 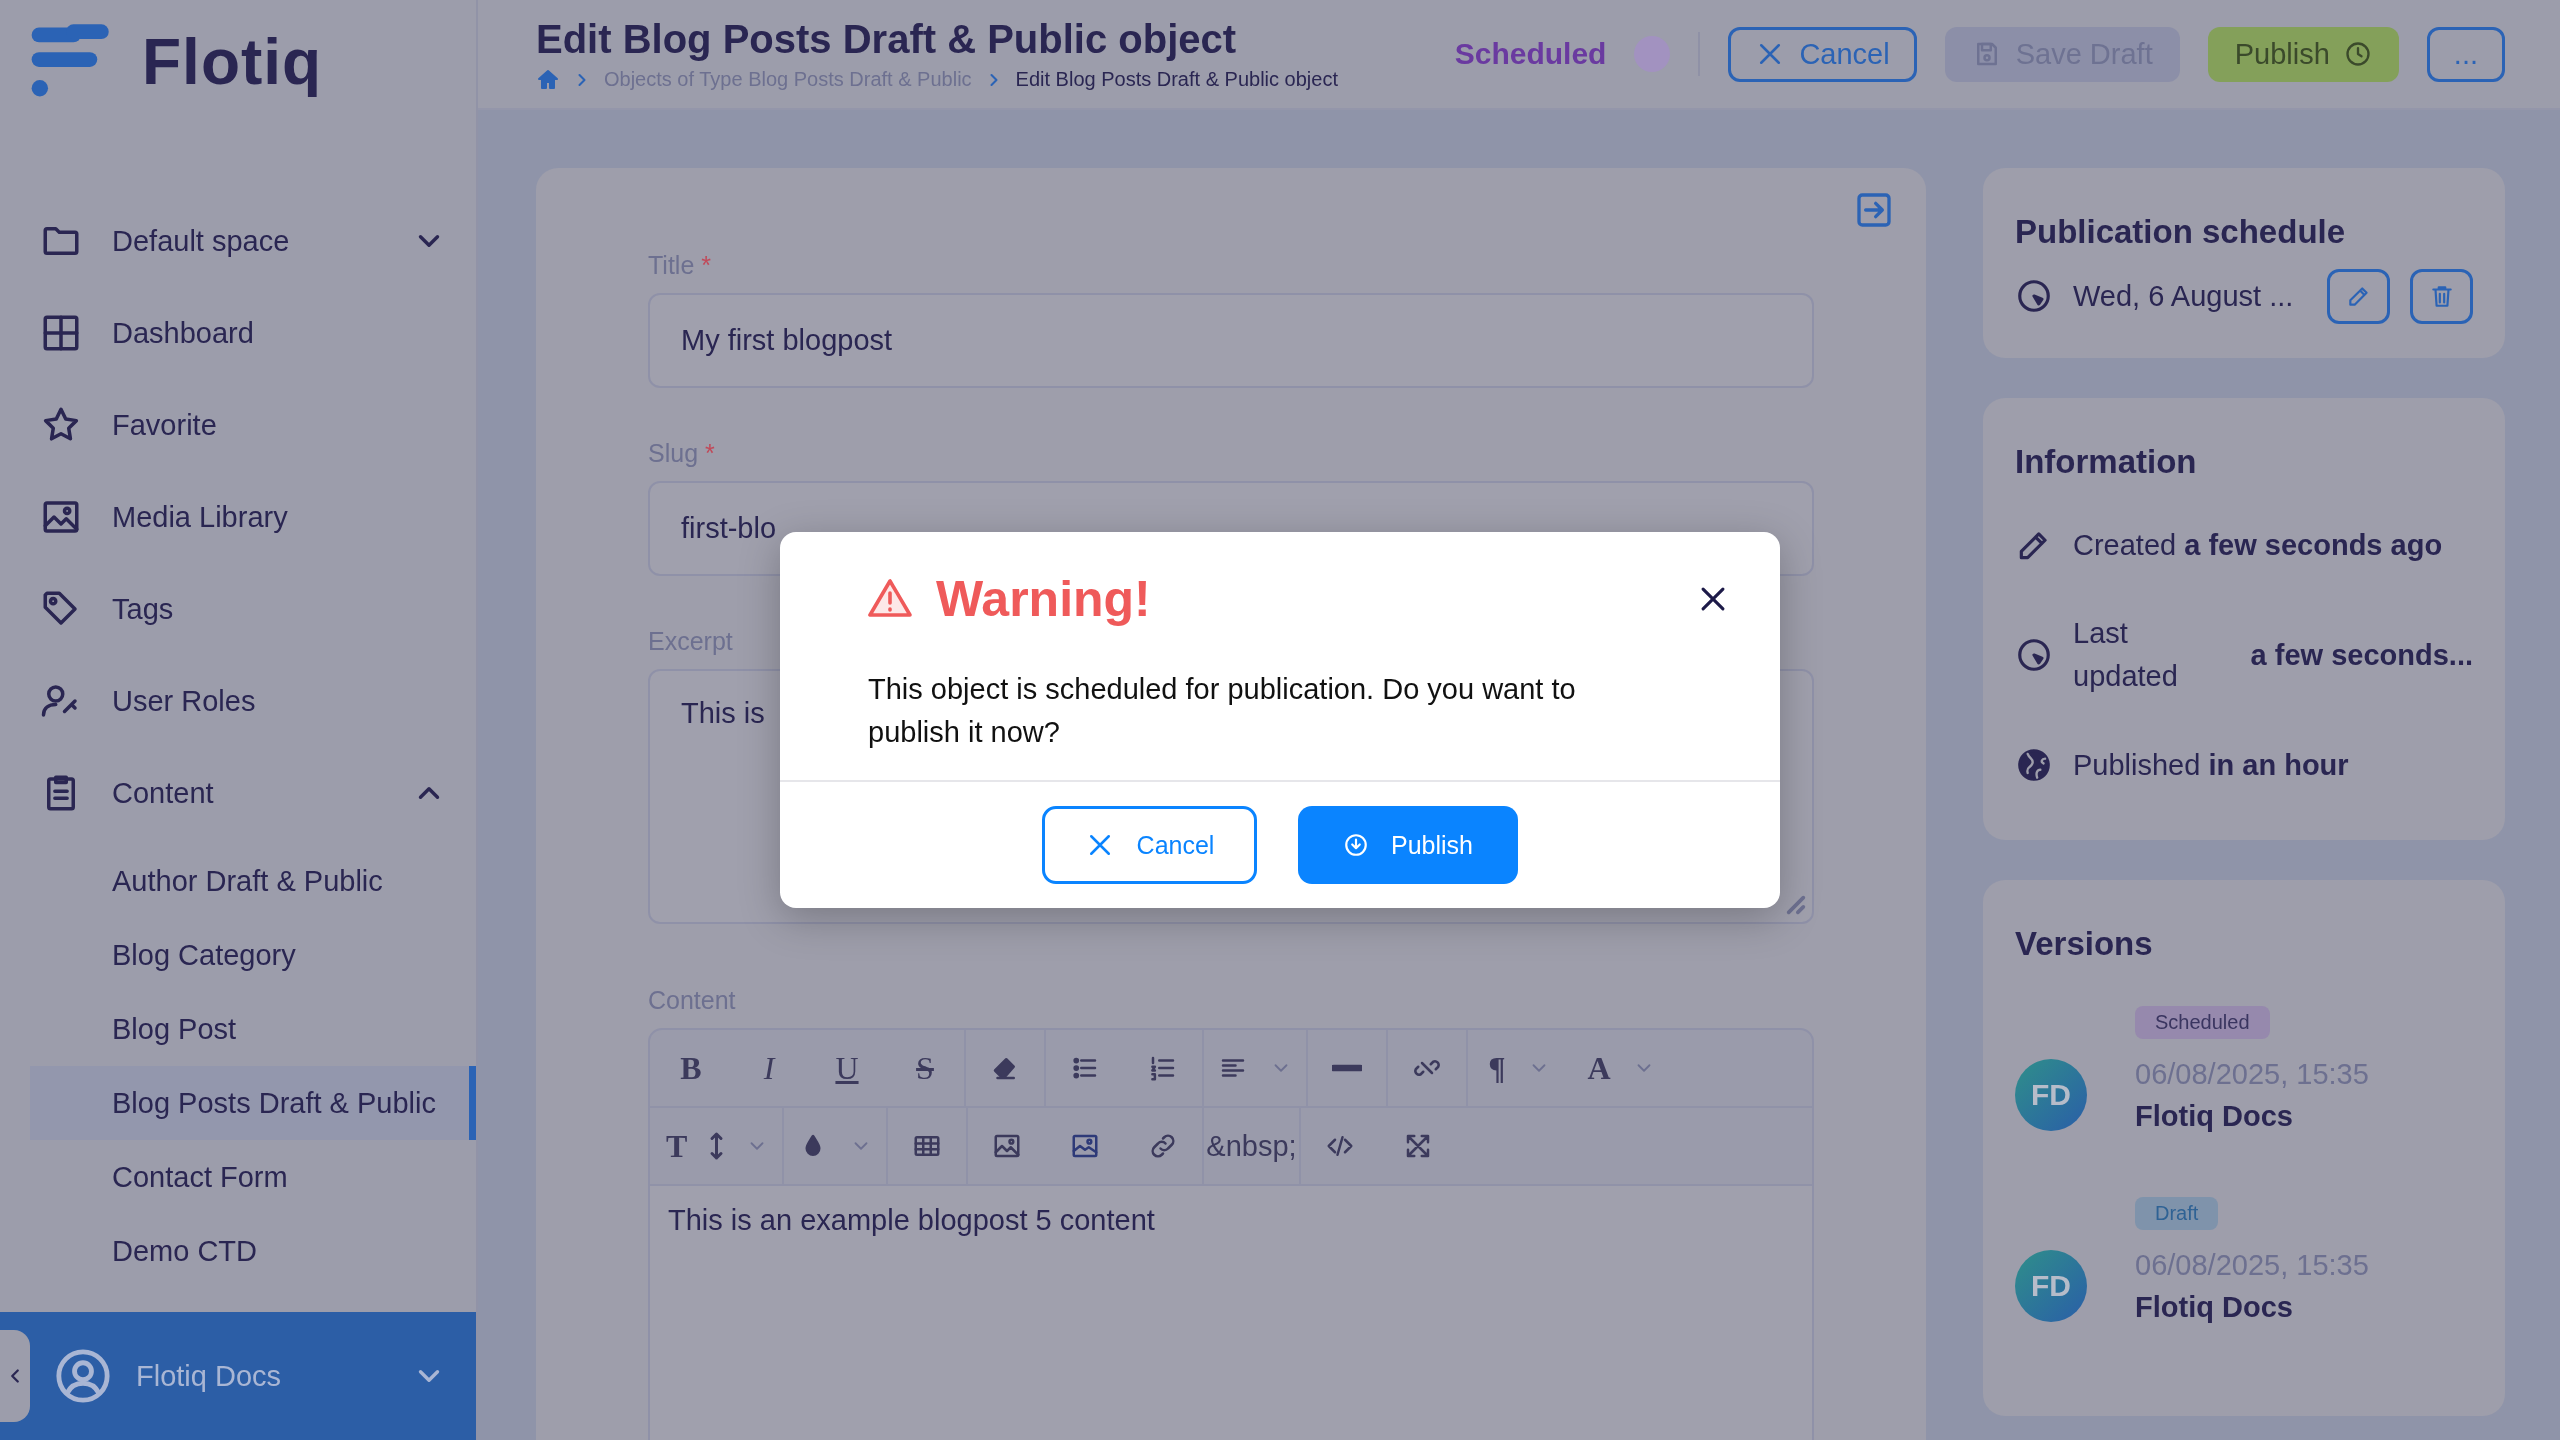 What do you see at coordinates (1222, 711) in the screenshot?
I see `dialog-message: This object is scheduled for publication. Do you want to publish it now?` at bounding box center [1222, 711].